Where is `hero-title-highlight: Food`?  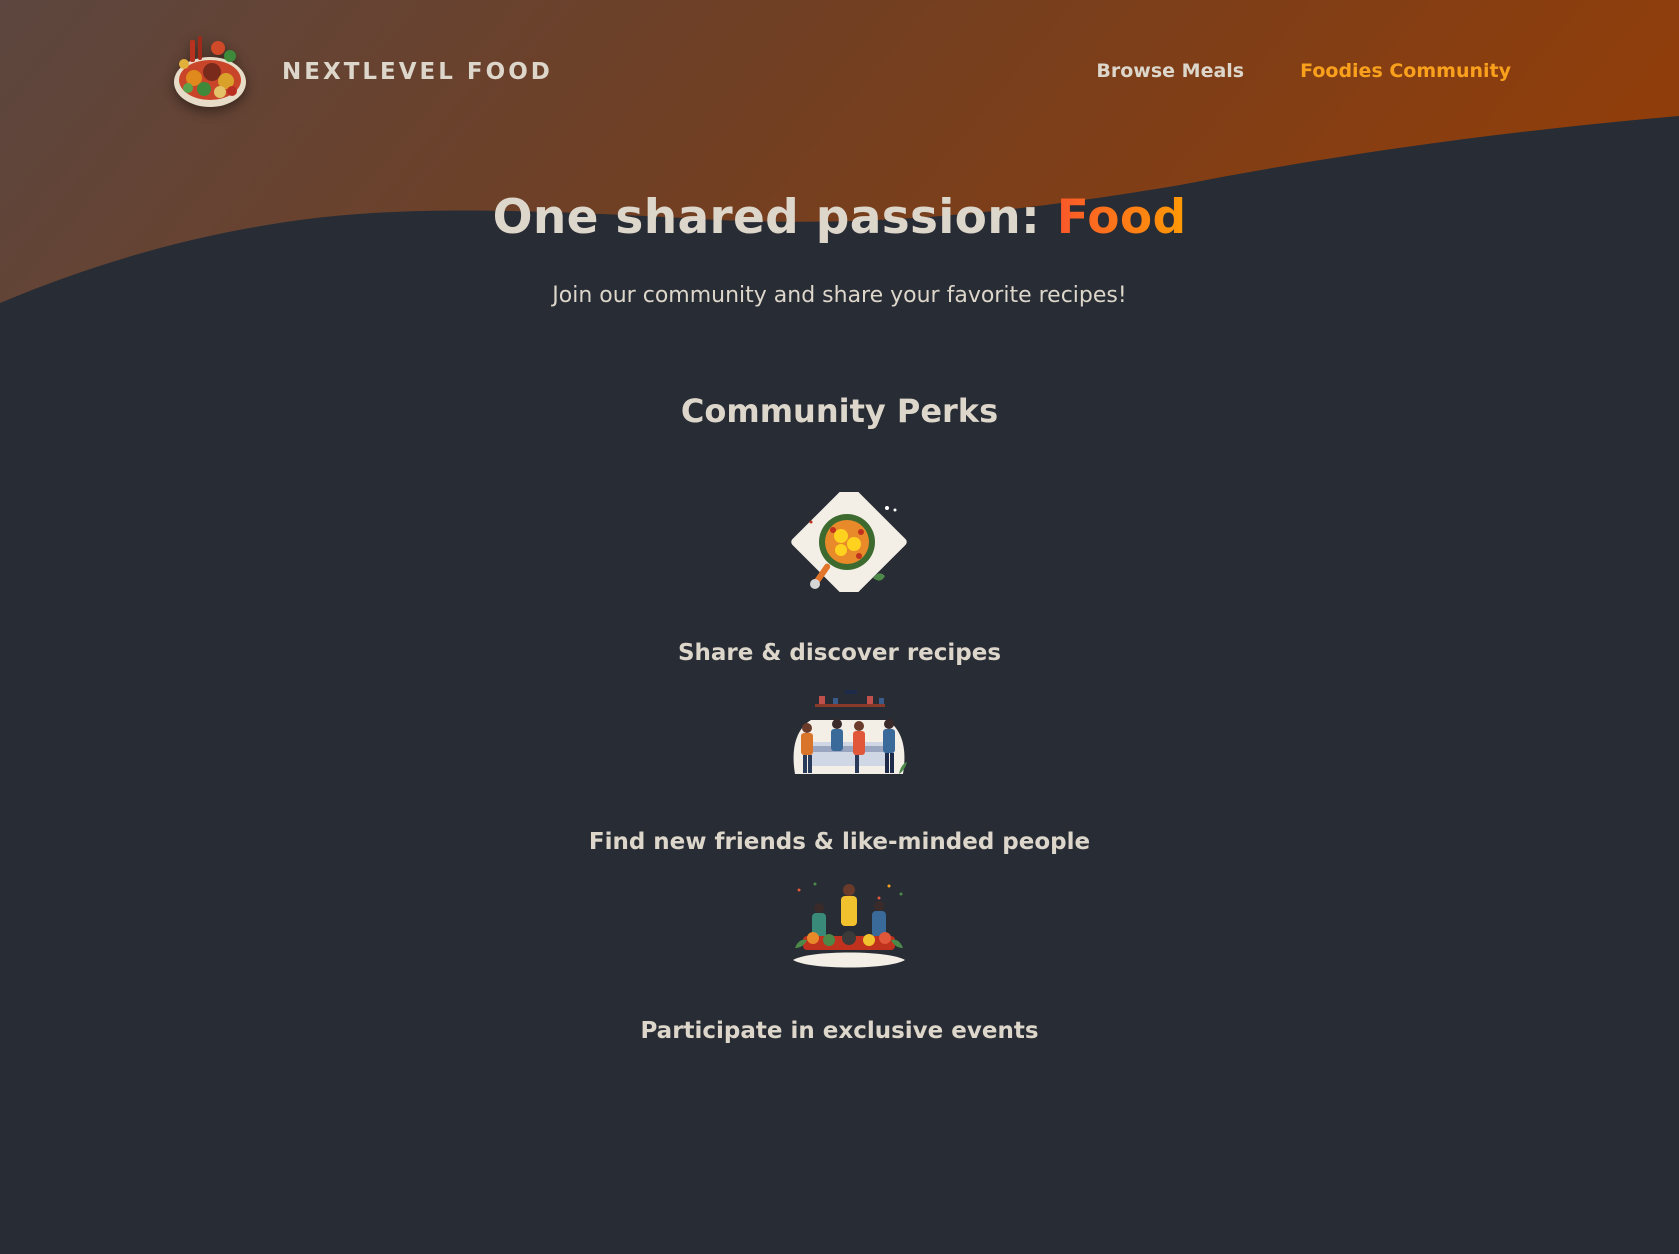
hero-title-highlight: Food is located at coordinates (1121, 217).